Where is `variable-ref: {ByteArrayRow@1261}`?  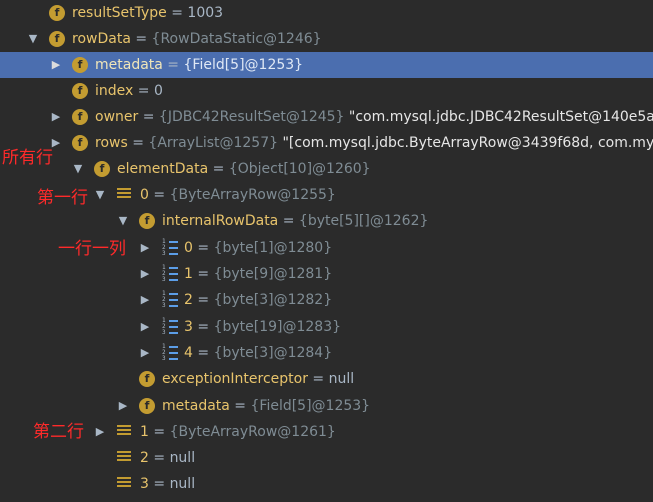 variable-ref: {ByteArrayRow@1261} is located at coordinates (252, 432).